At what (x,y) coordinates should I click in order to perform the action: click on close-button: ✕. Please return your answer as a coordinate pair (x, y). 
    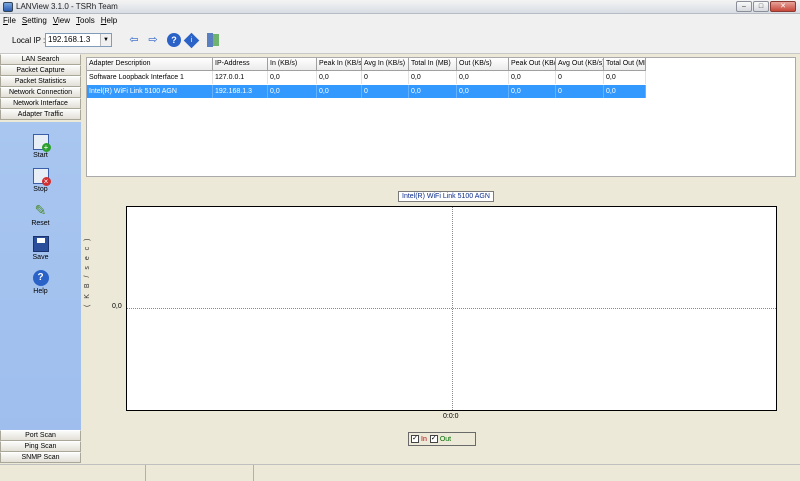
    Looking at the image, I should click on (783, 6).